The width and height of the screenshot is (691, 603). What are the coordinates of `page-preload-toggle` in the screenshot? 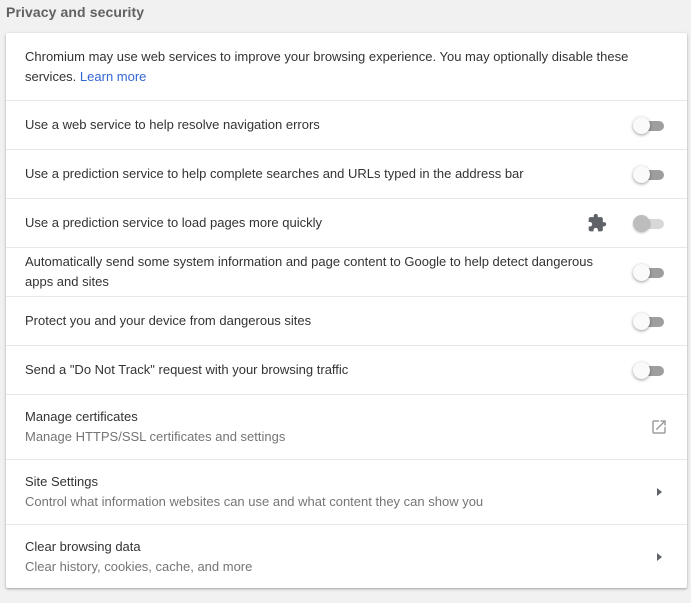 It's located at (650, 223).